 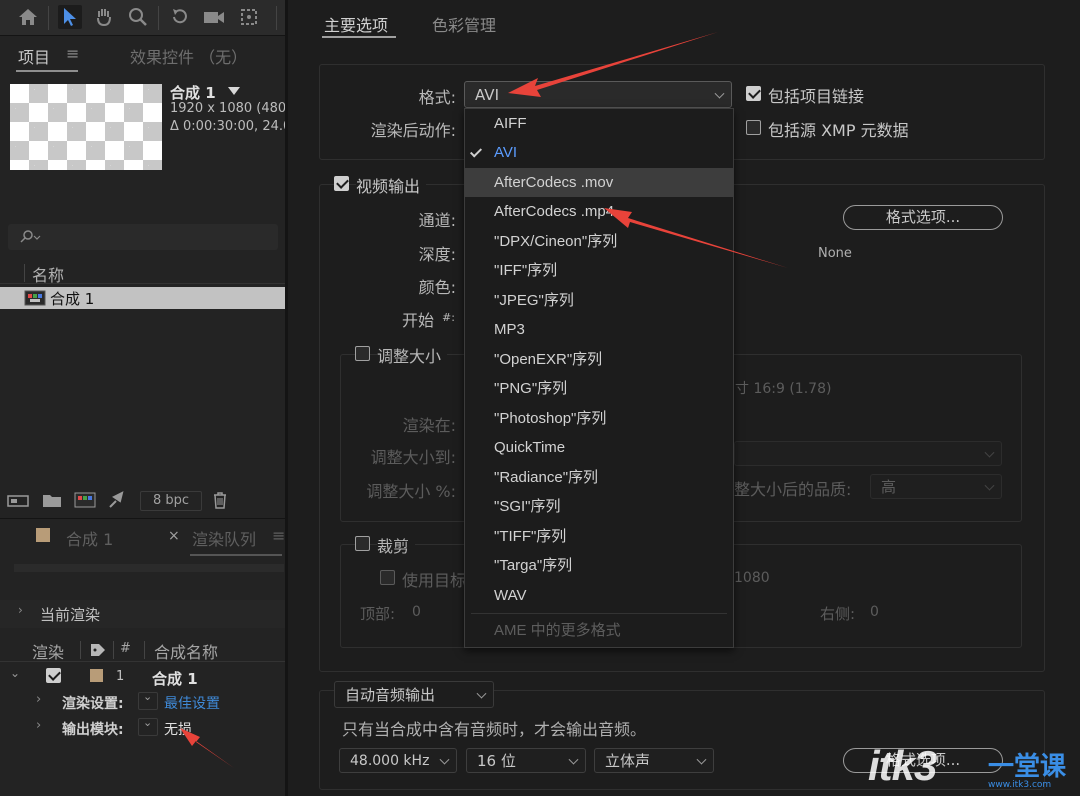 I want to click on new-composition-icon, so click(x=85, y=500).